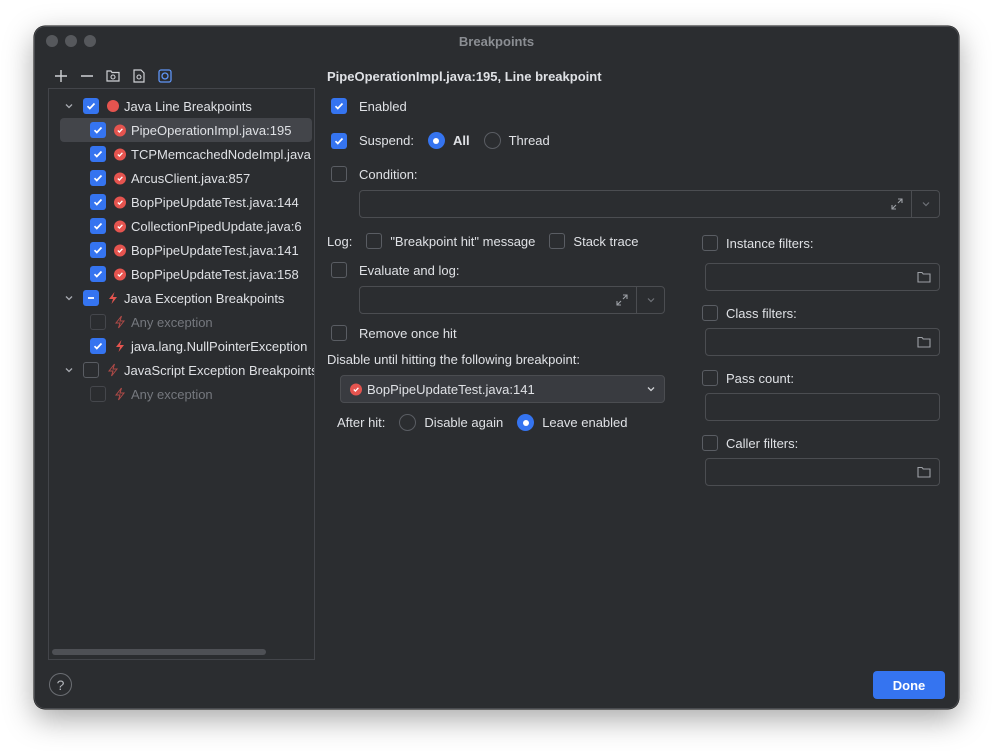 The image size is (993, 751). Describe the element at coordinates (339, 270) in the screenshot. I see `evaluate-checkbox` at that location.